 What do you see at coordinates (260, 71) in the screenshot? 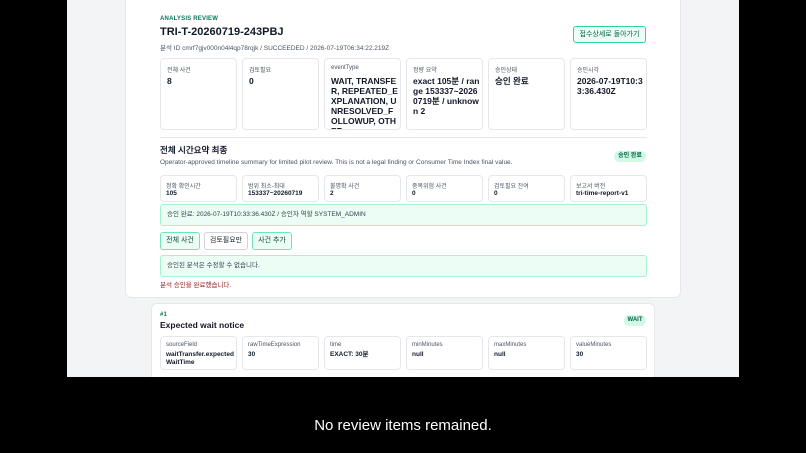
I see `stat-label: 검토필요` at bounding box center [260, 71].